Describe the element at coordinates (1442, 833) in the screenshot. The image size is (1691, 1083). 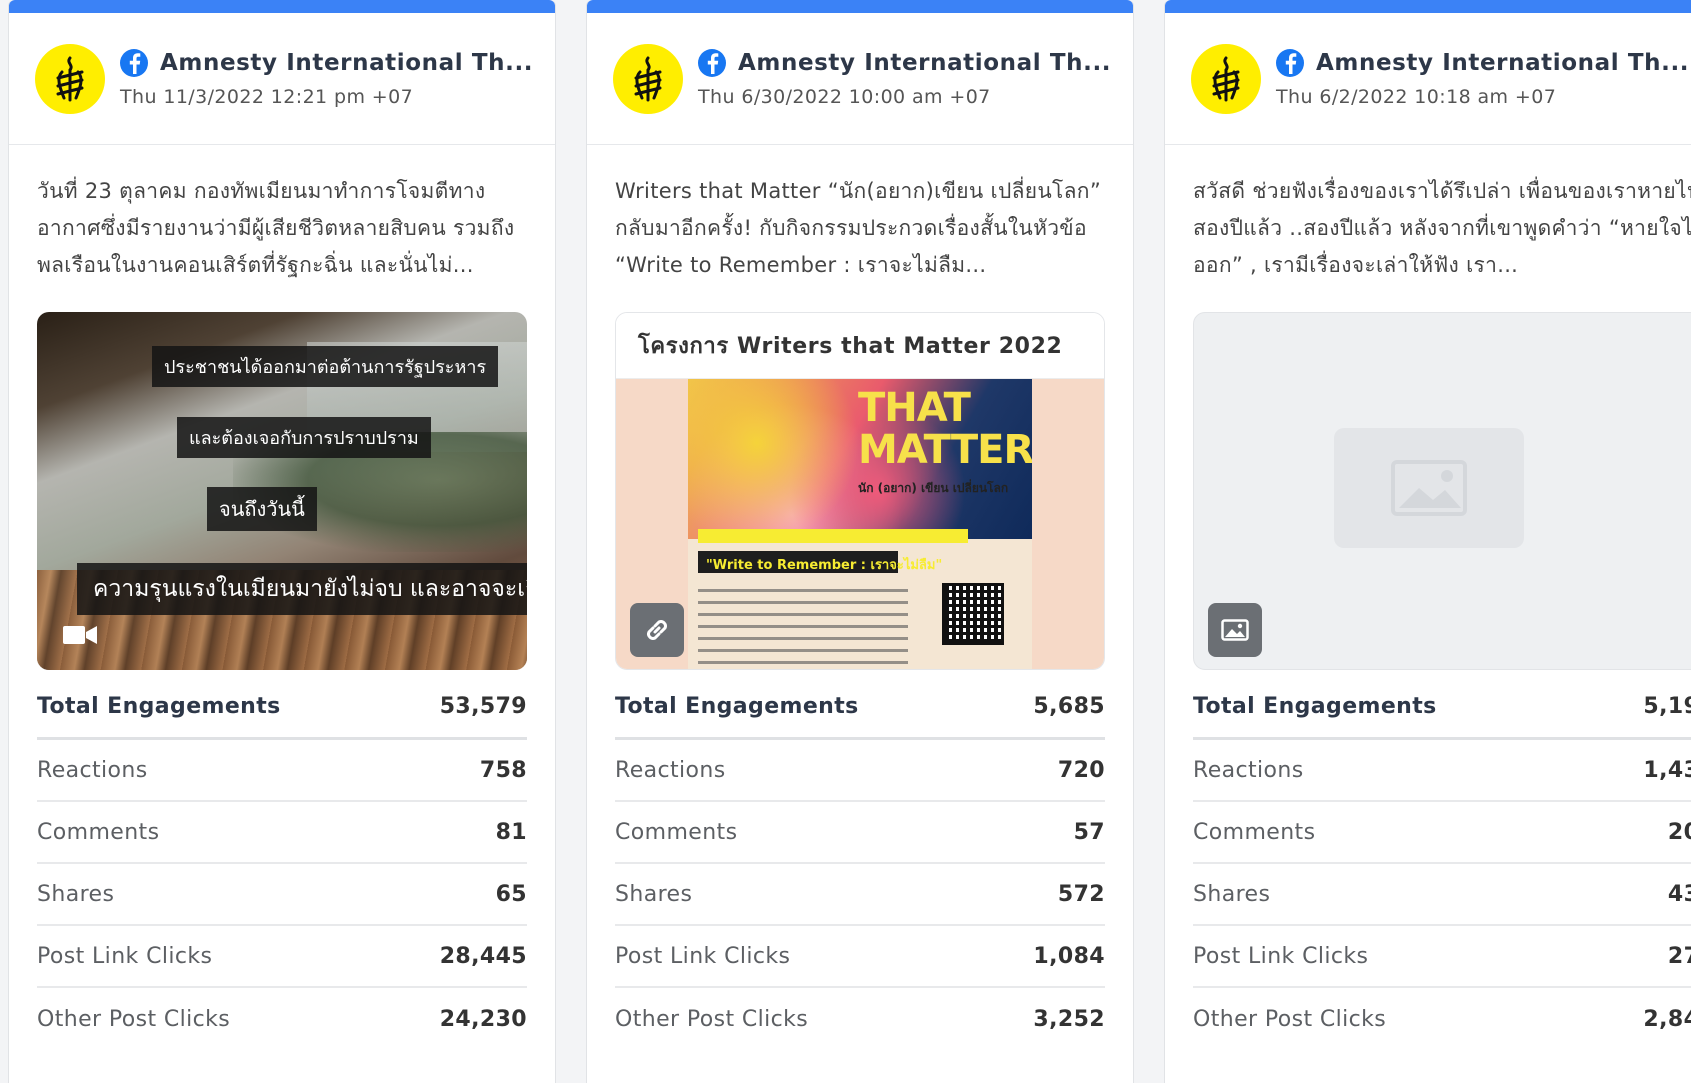
I see `stat-row-comments: Comments 206` at that location.